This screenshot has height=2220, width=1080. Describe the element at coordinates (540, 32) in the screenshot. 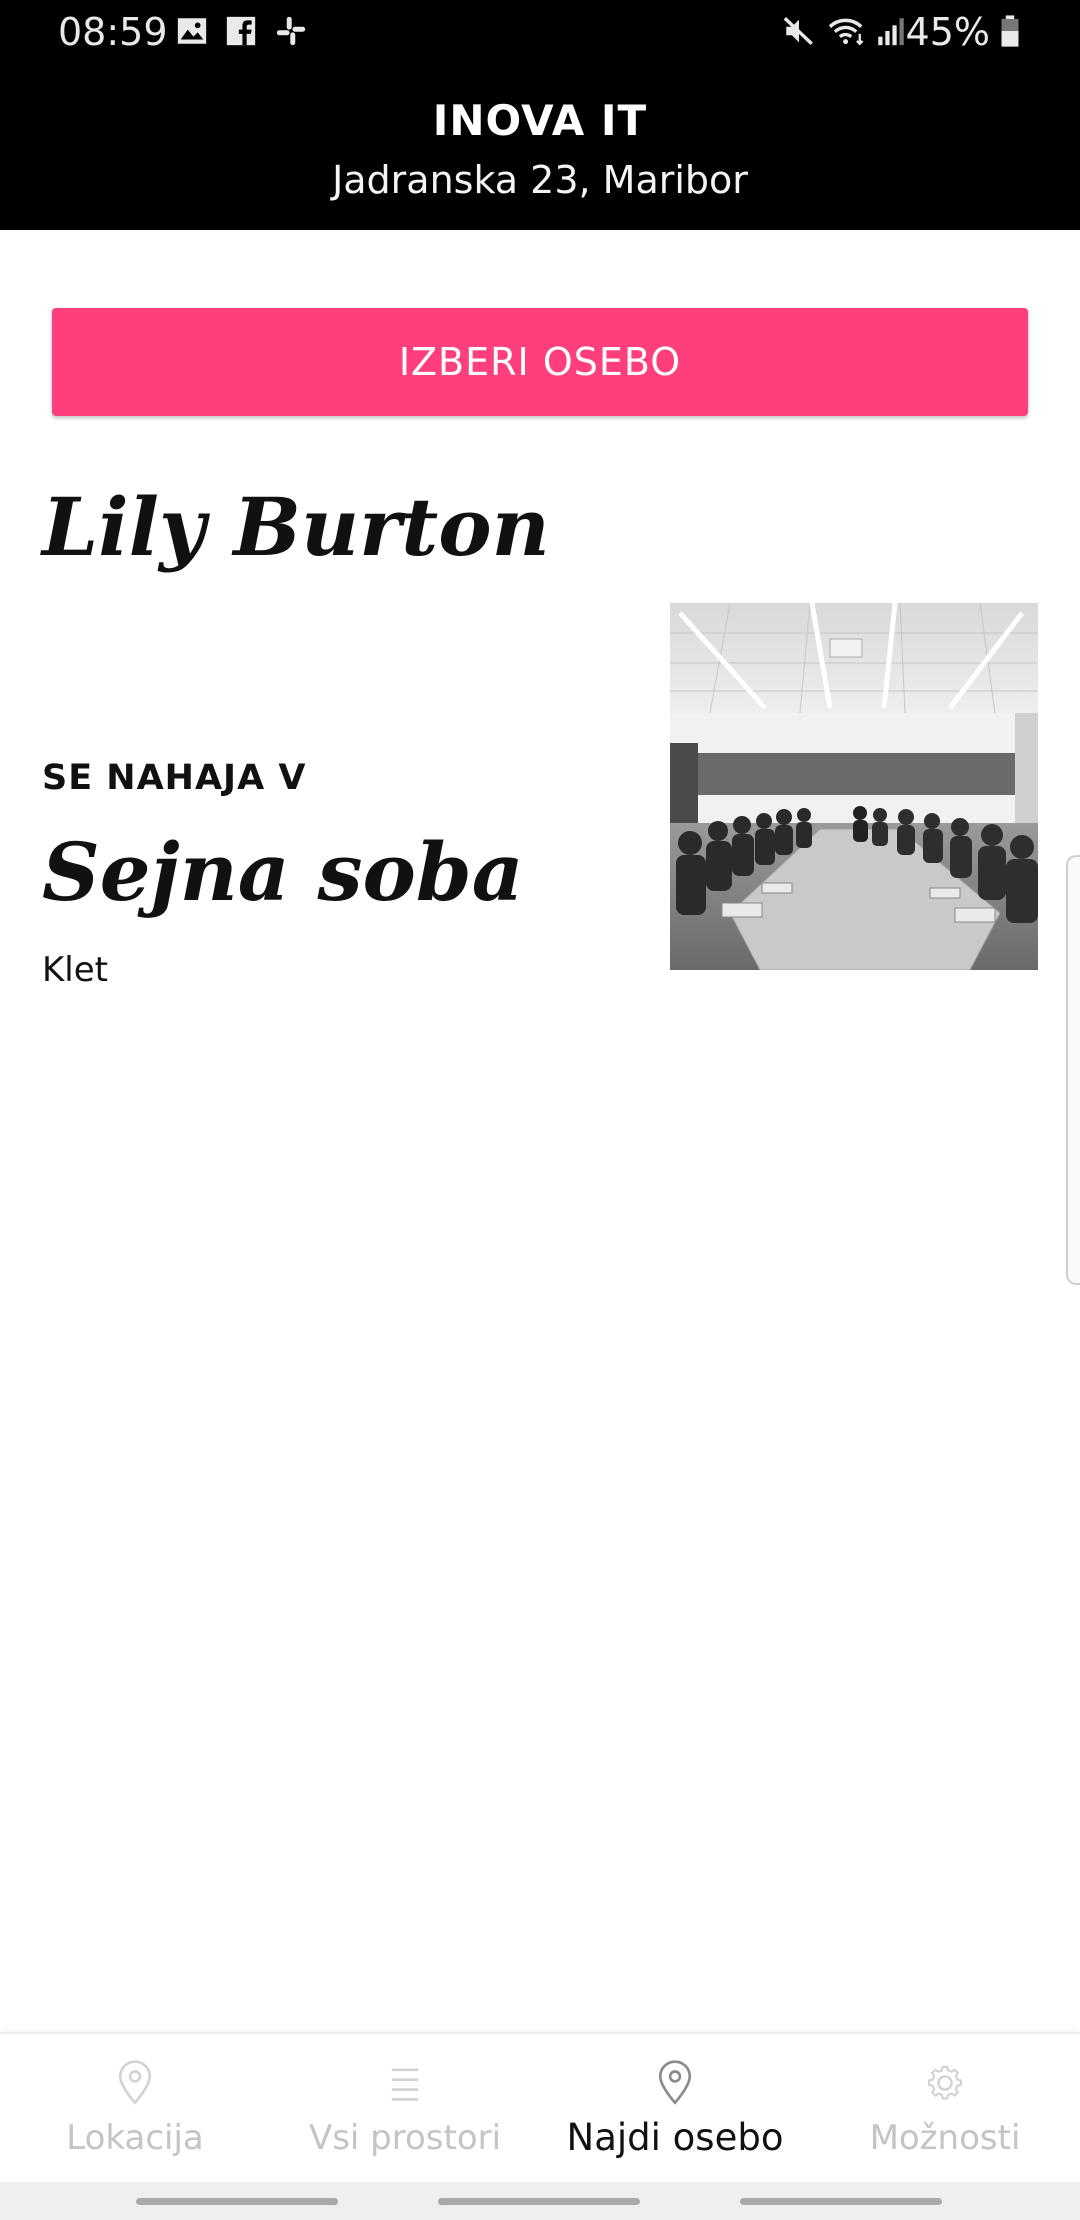

I see `status-bar: 08:59 45%` at that location.